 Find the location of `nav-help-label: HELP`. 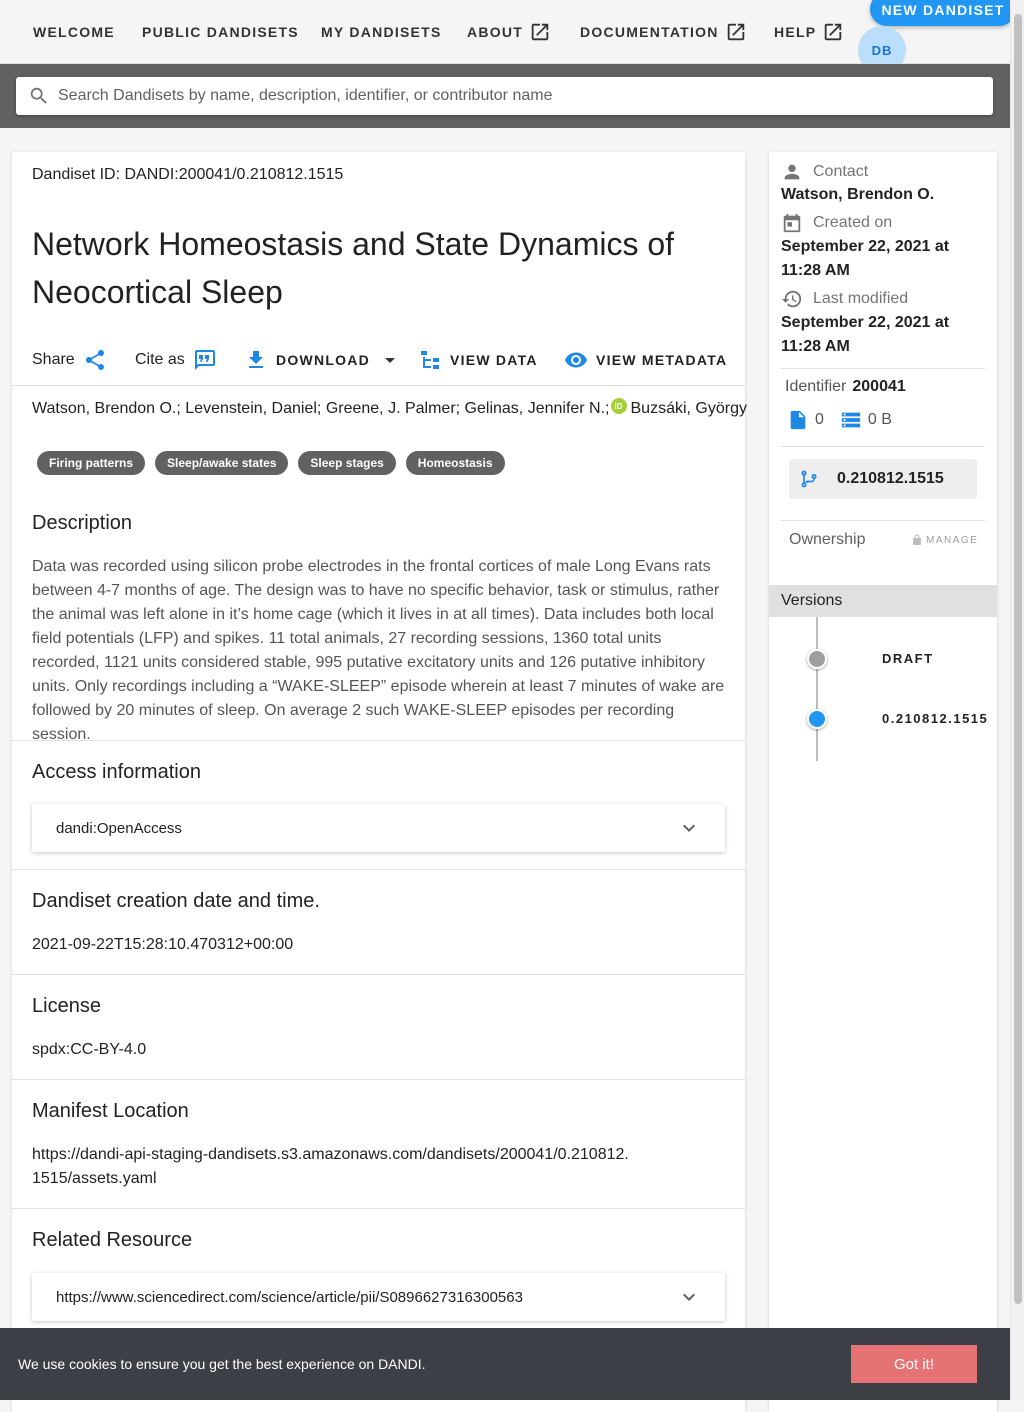

nav-help-label: HELP is located at coordinates (795, 32).